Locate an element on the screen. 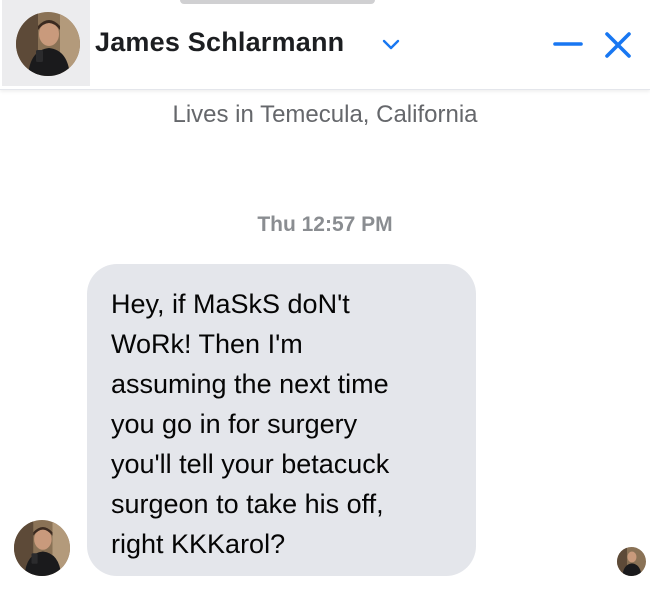 This screenshot has width=650, height=614. sender-avatar is located at coordinates (42, 548).